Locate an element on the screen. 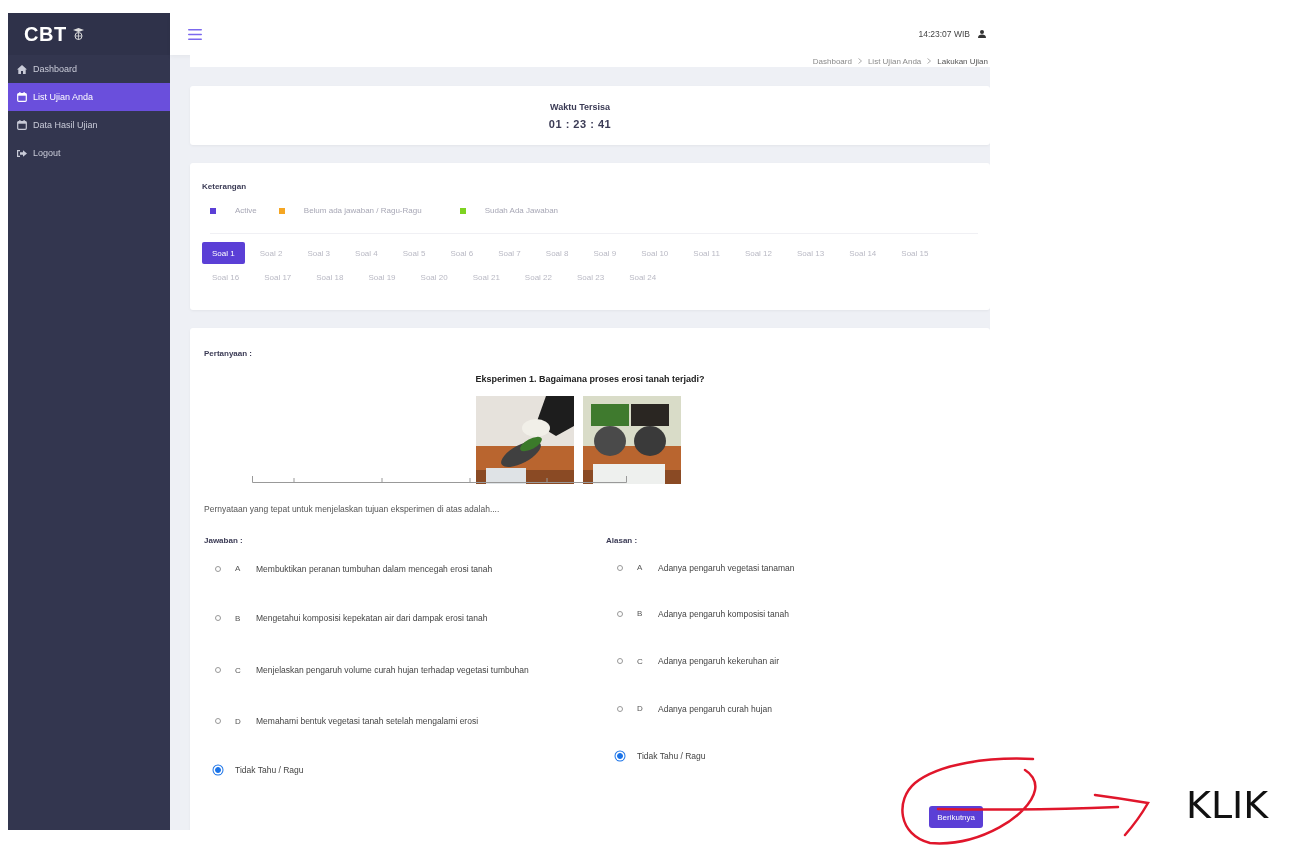 The image size is (1295, 846). timer-value: 01 : 23 : 41 is located at coordinates (580, 123).